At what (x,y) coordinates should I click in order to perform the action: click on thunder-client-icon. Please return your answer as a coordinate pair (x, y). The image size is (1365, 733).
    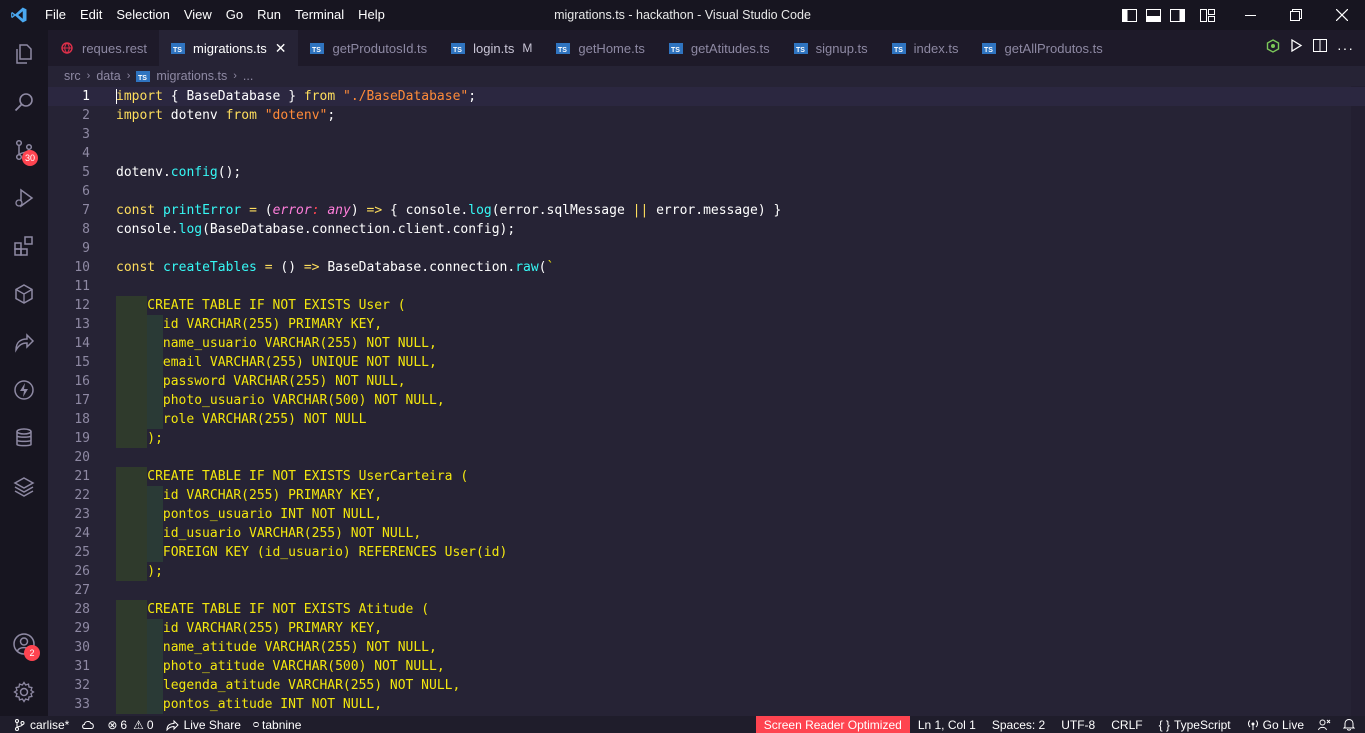
    Looking at the image, I should click on (24, 390).